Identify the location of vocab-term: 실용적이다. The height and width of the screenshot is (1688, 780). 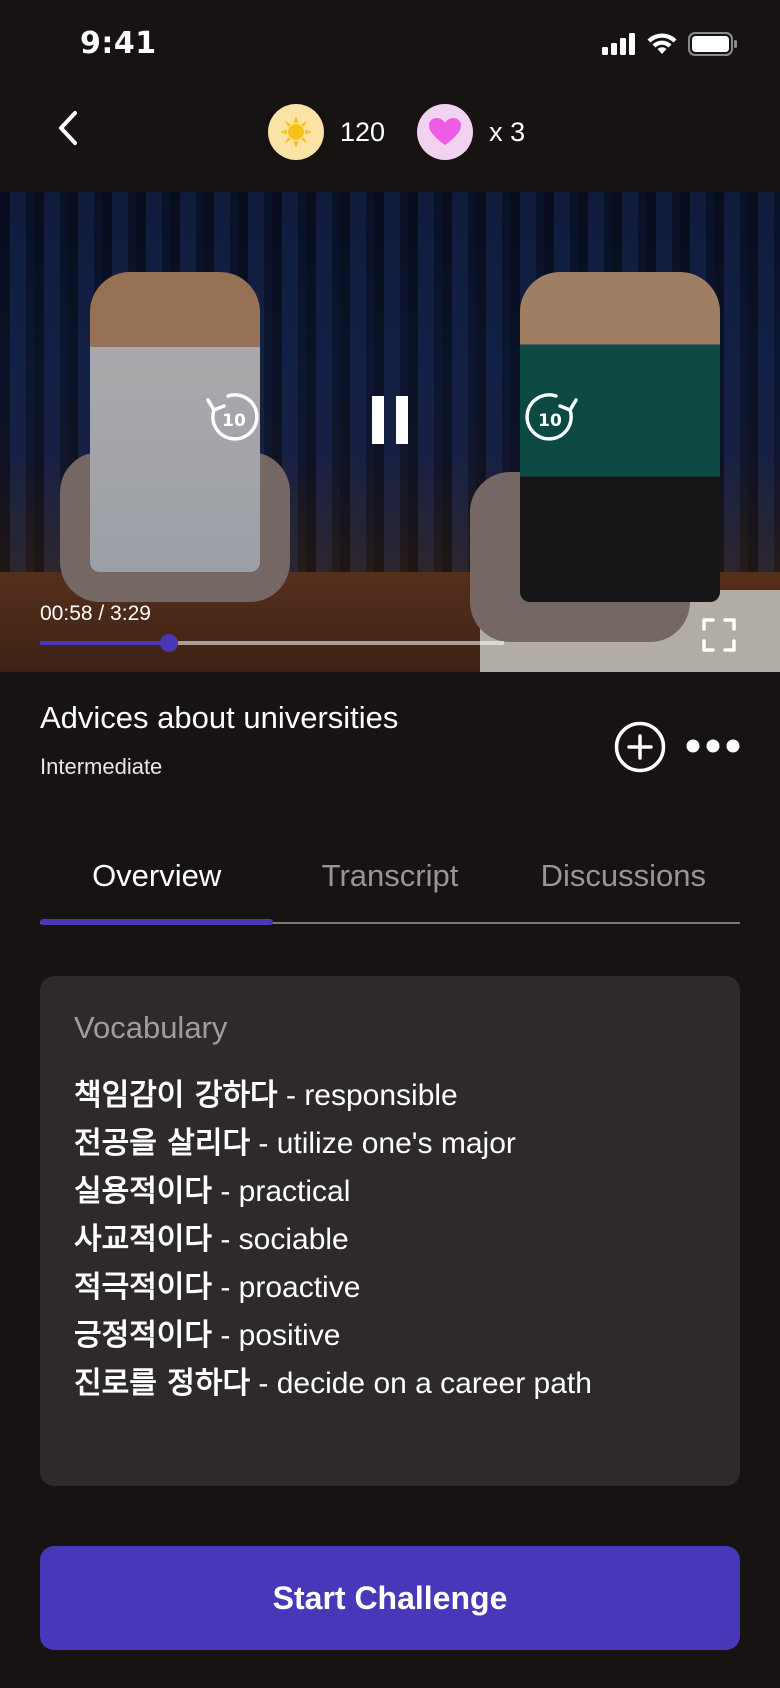
(143, 1191).